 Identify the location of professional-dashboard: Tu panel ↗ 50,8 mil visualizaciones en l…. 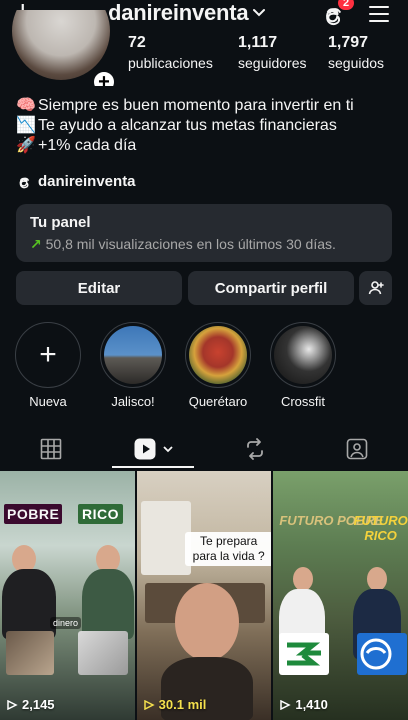
(204, 233).